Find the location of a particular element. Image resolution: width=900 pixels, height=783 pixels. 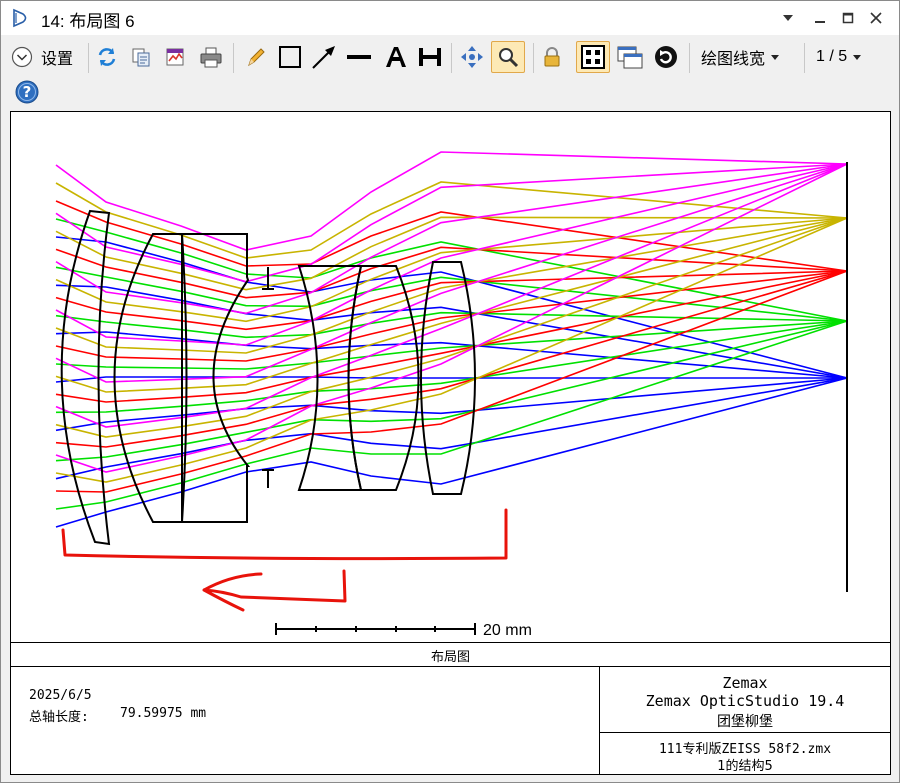

arrow-icon is located at coordinates (323, 57).